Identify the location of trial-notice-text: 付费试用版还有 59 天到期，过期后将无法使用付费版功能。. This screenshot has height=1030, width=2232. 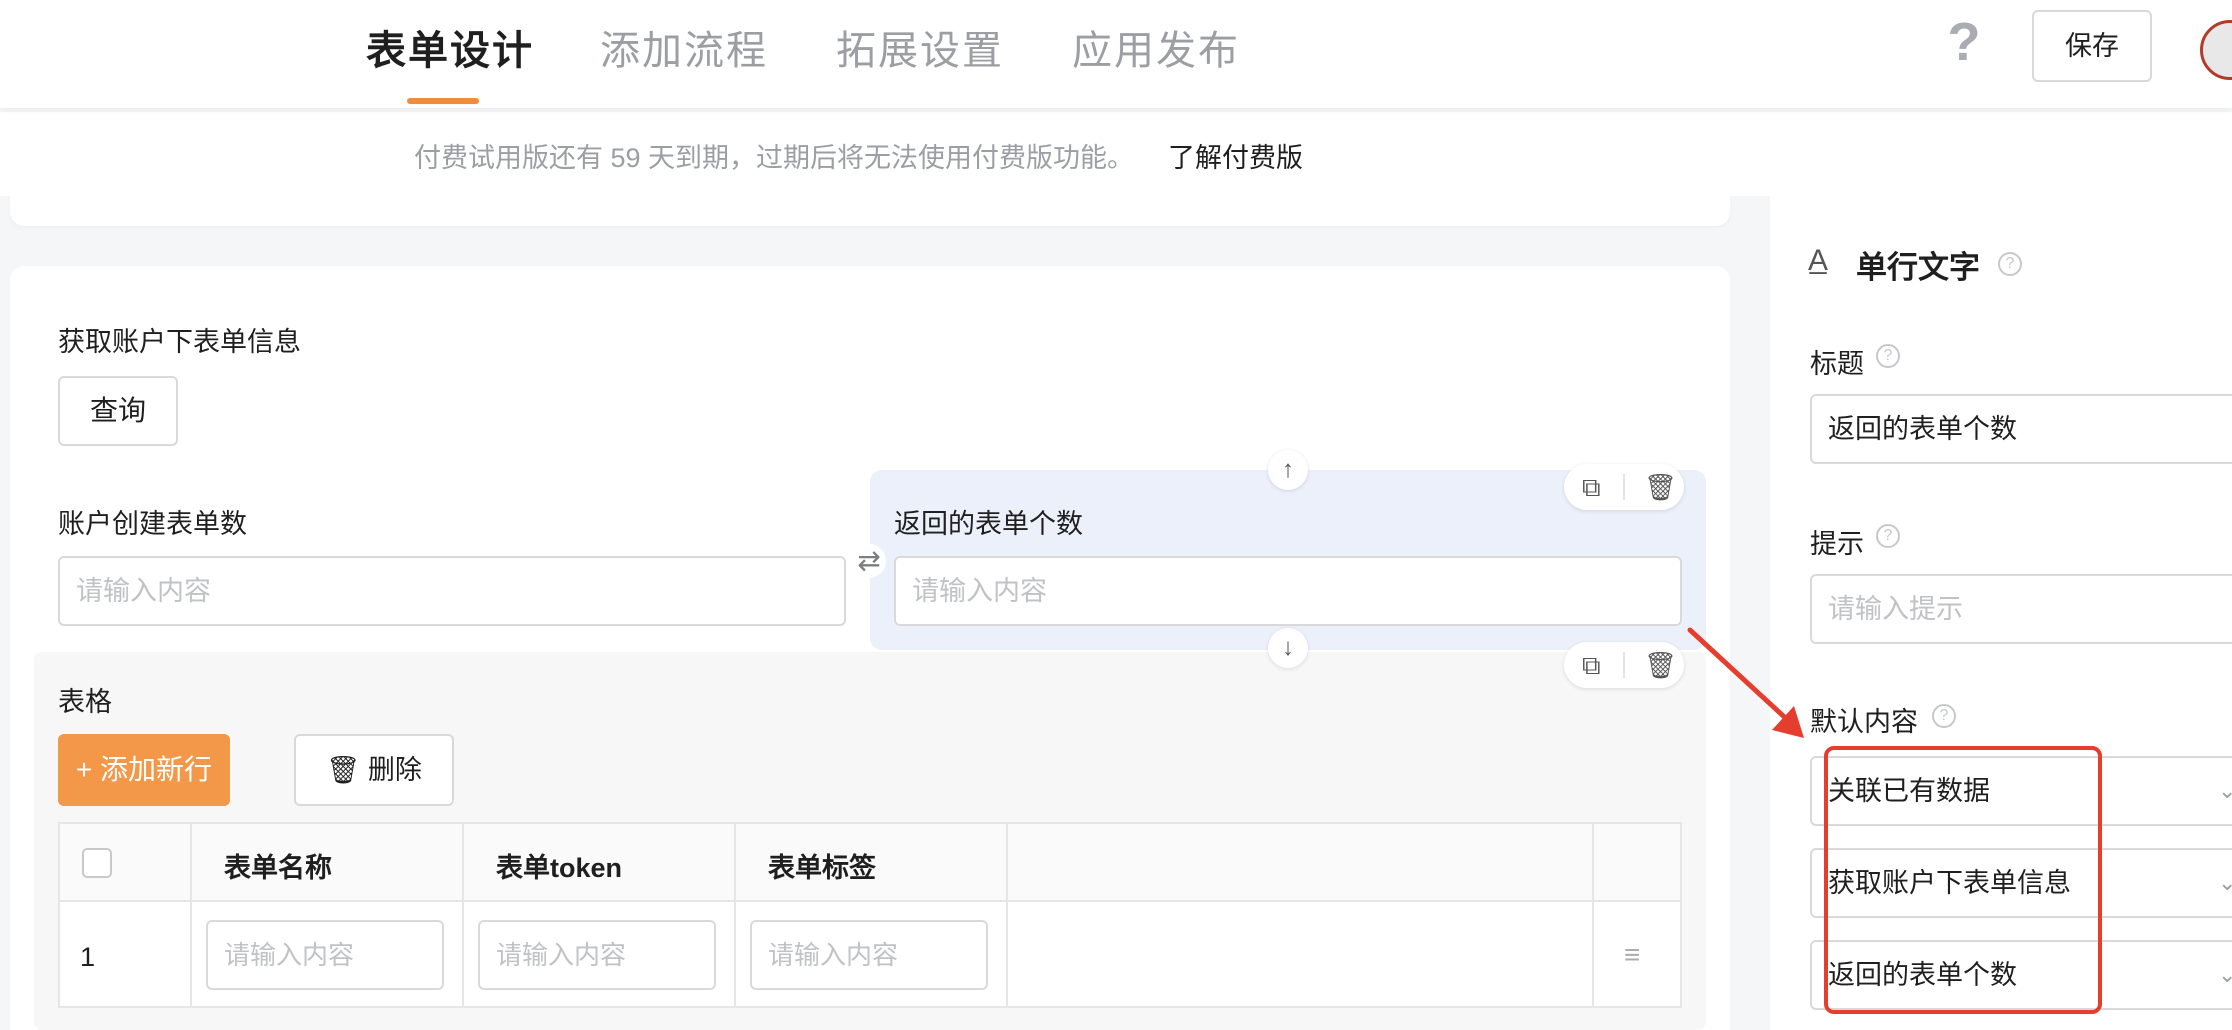
(774, 158).